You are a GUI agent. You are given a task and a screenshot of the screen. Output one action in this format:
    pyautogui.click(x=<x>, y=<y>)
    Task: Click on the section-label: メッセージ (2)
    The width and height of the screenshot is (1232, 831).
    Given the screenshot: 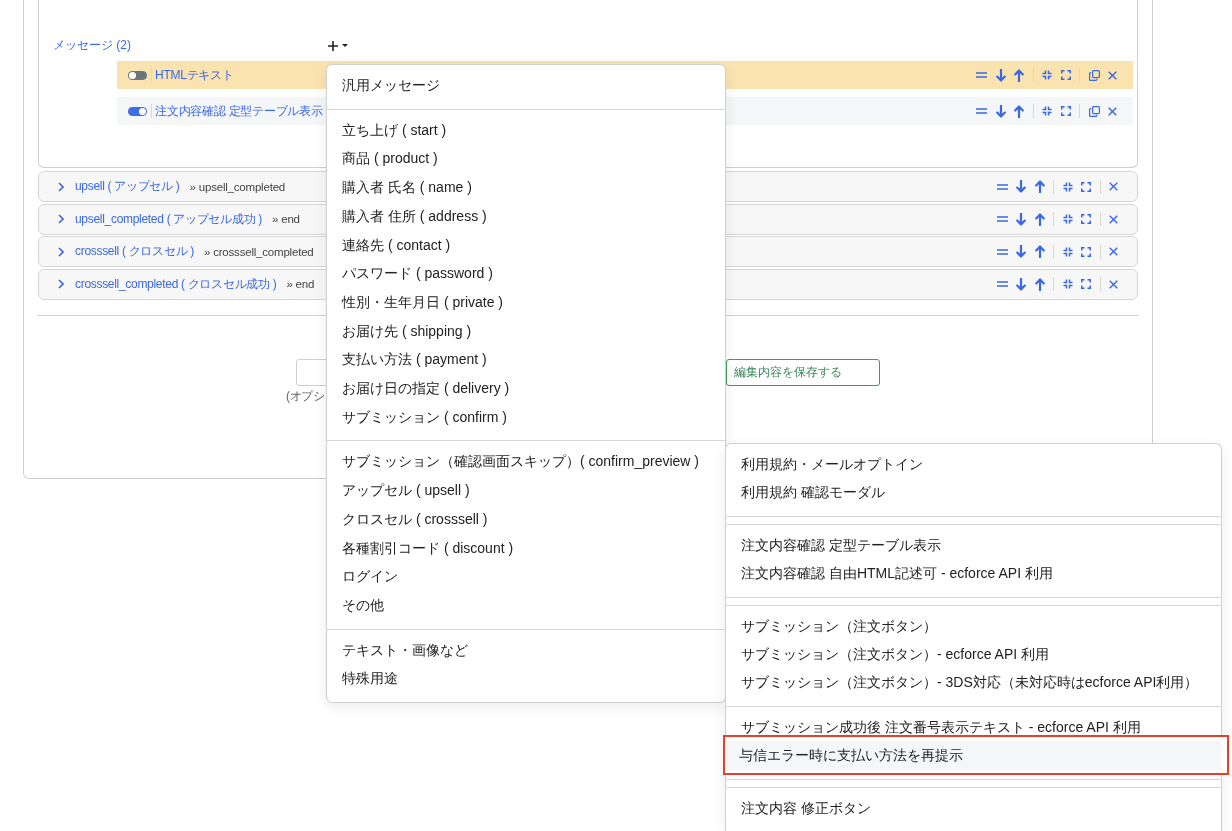 What is the action you would take?
    pyautogui.click(x=92, y=45)
    